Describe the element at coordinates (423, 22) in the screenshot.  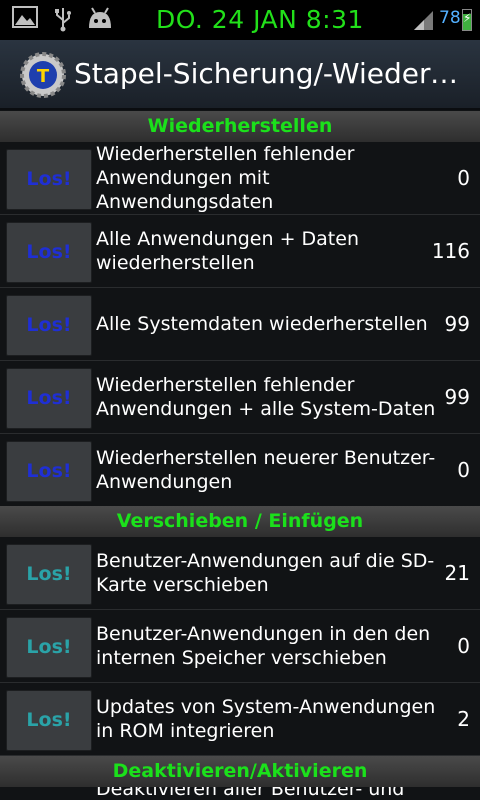
I see `signal-icon` at that location.